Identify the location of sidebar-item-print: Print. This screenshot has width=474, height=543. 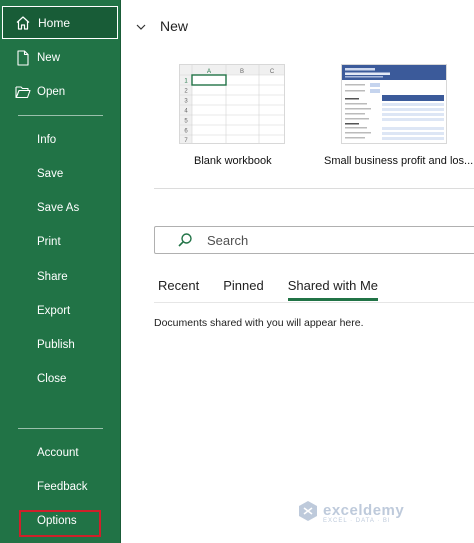
(60, 242).